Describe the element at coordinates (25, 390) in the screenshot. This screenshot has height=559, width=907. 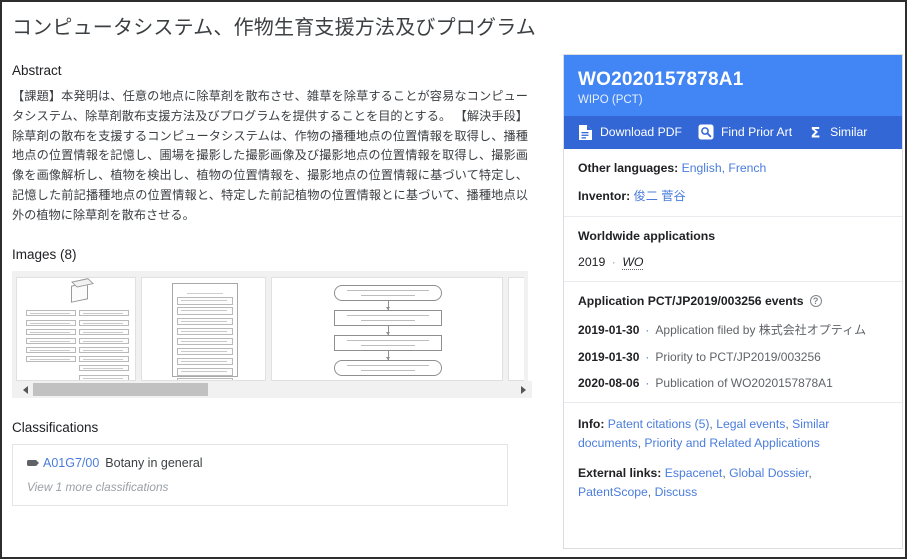
I see `scroll-left-icon` at that location.